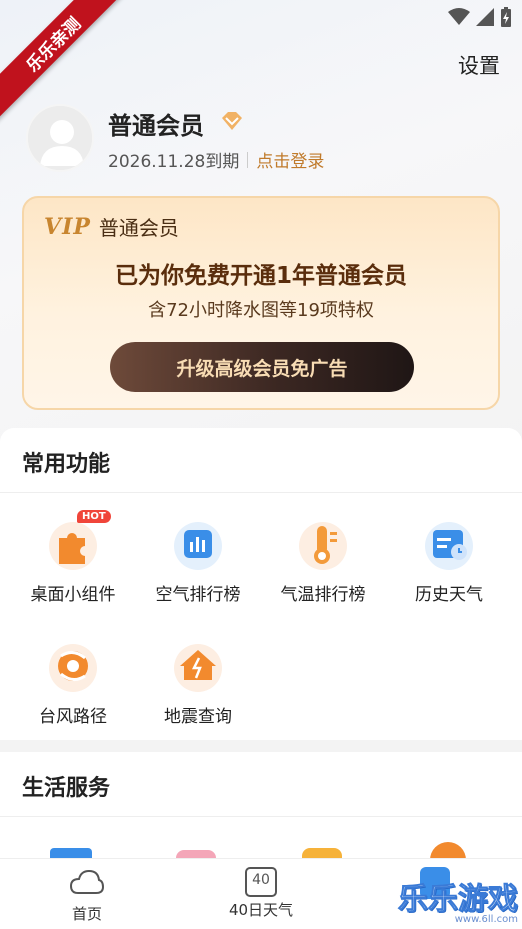 This screenshot has height=929, width=522. What do you see at coordinates (198, 668) in the screenshot?
I see `earthquake-house-icon` at bounding box center [198, 668].